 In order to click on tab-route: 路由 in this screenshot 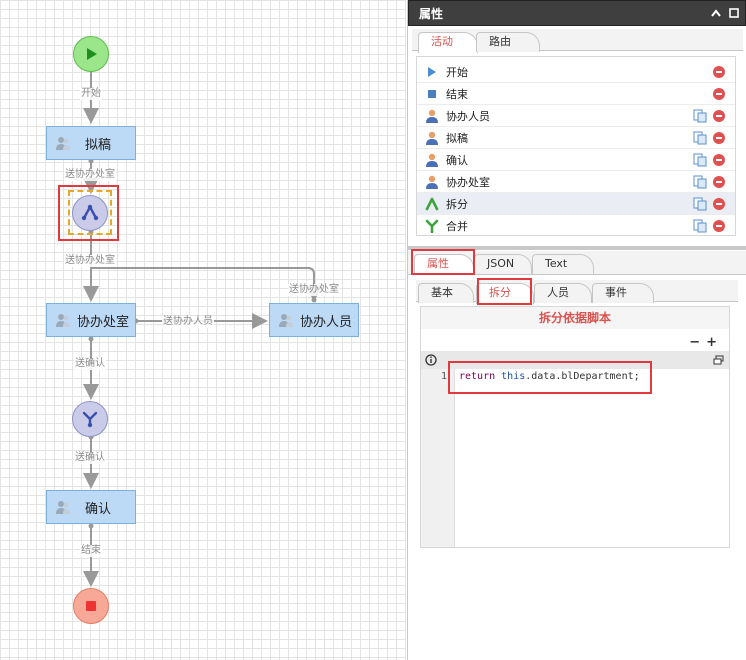, I will do `click(508, 42)`.